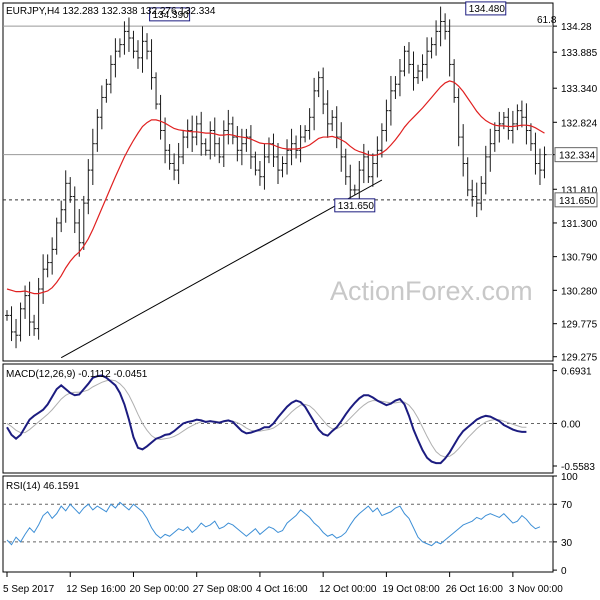 The height and width of the screenshot is (600, 600). Describe the element at coordinates (571, 424) in the screenshot. I see `macd-y-tick-label: 0.00` at that location.